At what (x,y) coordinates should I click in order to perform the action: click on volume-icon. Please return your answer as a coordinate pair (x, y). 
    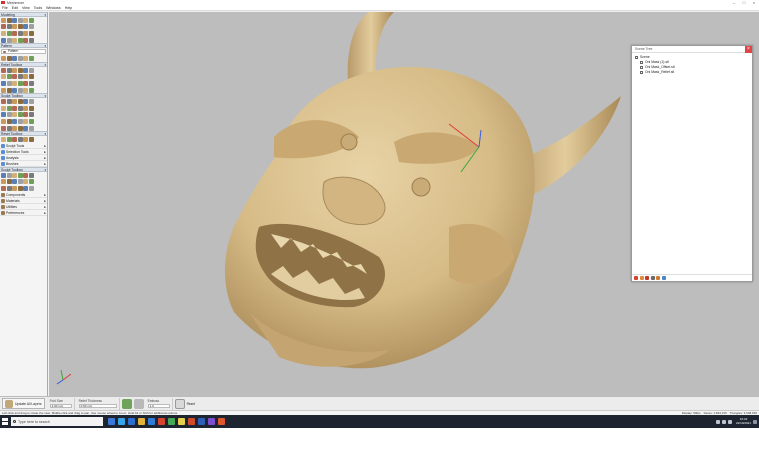
    Looking at the image, I should click on (723, 421).